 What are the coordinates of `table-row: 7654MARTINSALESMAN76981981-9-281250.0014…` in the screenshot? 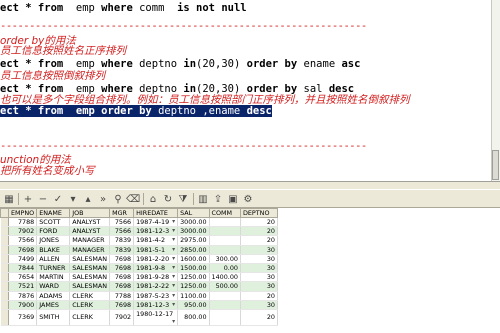 It's located at (139, 277).